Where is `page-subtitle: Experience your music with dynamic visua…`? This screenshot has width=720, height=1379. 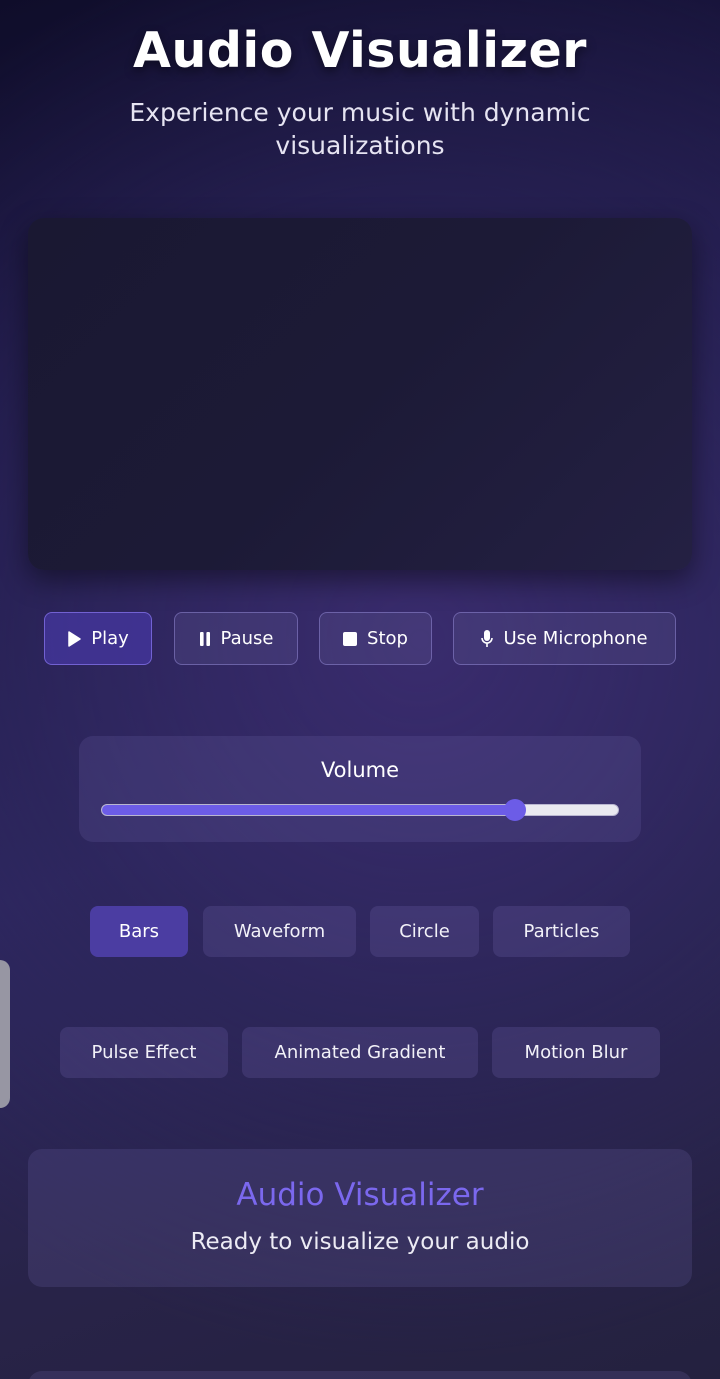 page-subtitle: Experience your music with dynamic visua… is located at coordinates (360, 129).